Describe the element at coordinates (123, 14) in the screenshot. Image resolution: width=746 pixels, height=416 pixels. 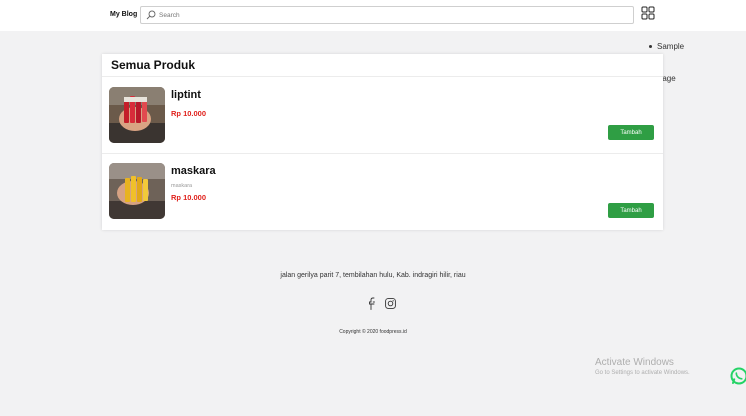
I see `brand-logo: My Blog` at that location.